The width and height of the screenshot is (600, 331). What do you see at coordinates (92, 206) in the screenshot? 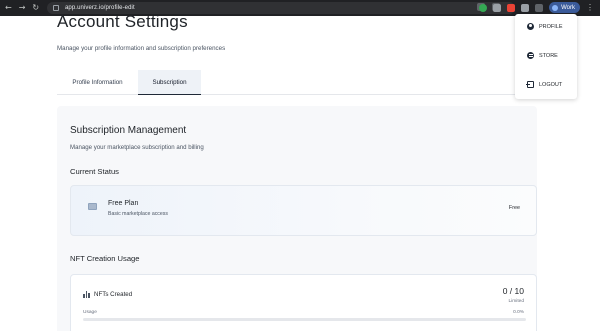
I see `plan-icon` at bounding box center [92, 206].